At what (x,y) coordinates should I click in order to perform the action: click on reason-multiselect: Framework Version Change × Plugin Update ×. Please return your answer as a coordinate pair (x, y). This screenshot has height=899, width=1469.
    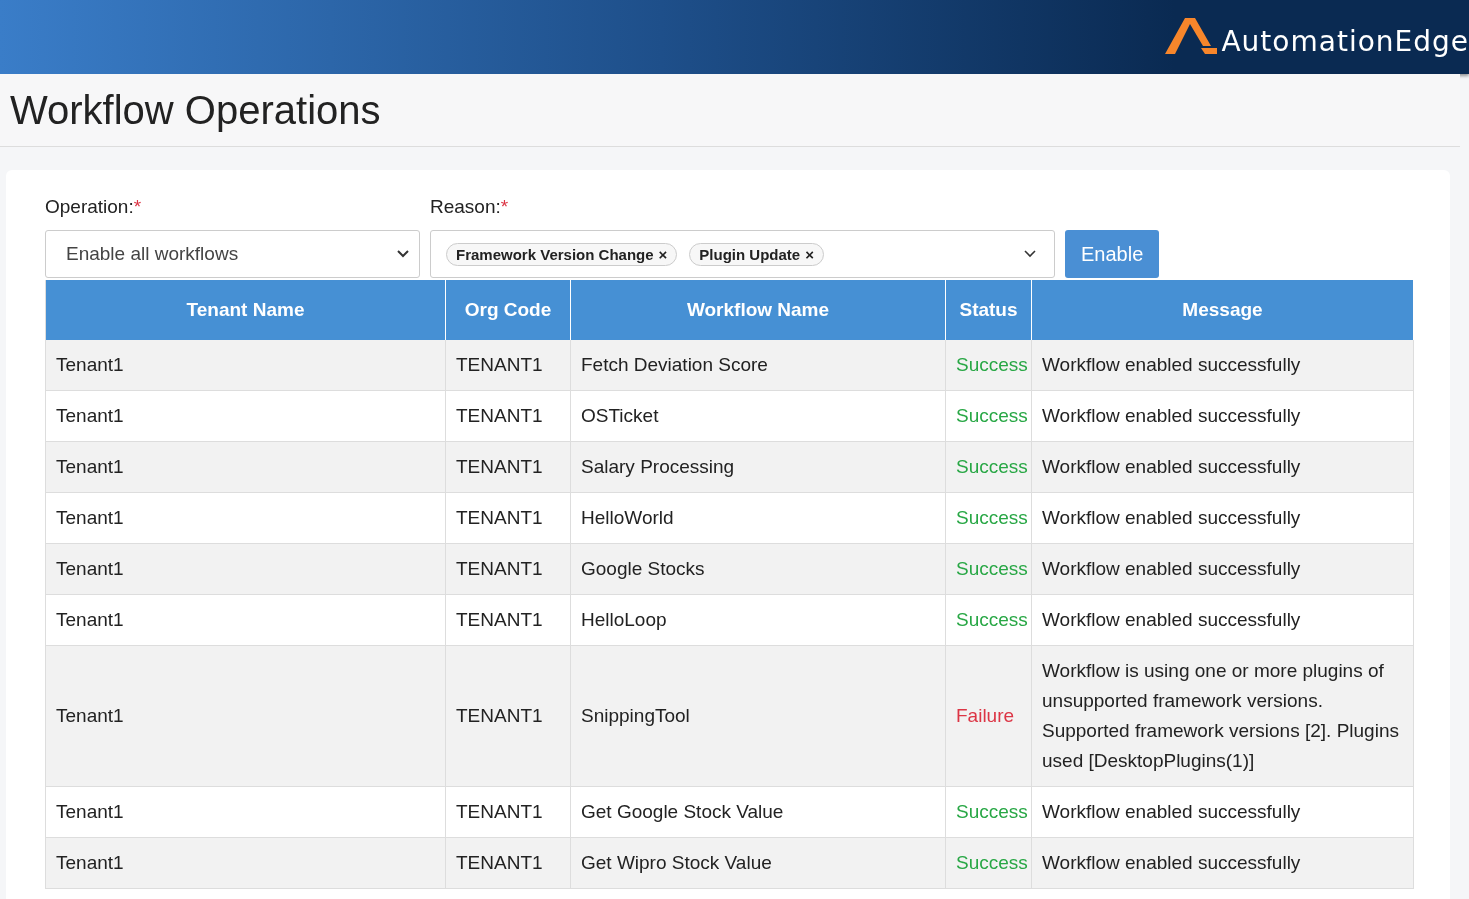
    Looking at the image, I should click on (742, 254).